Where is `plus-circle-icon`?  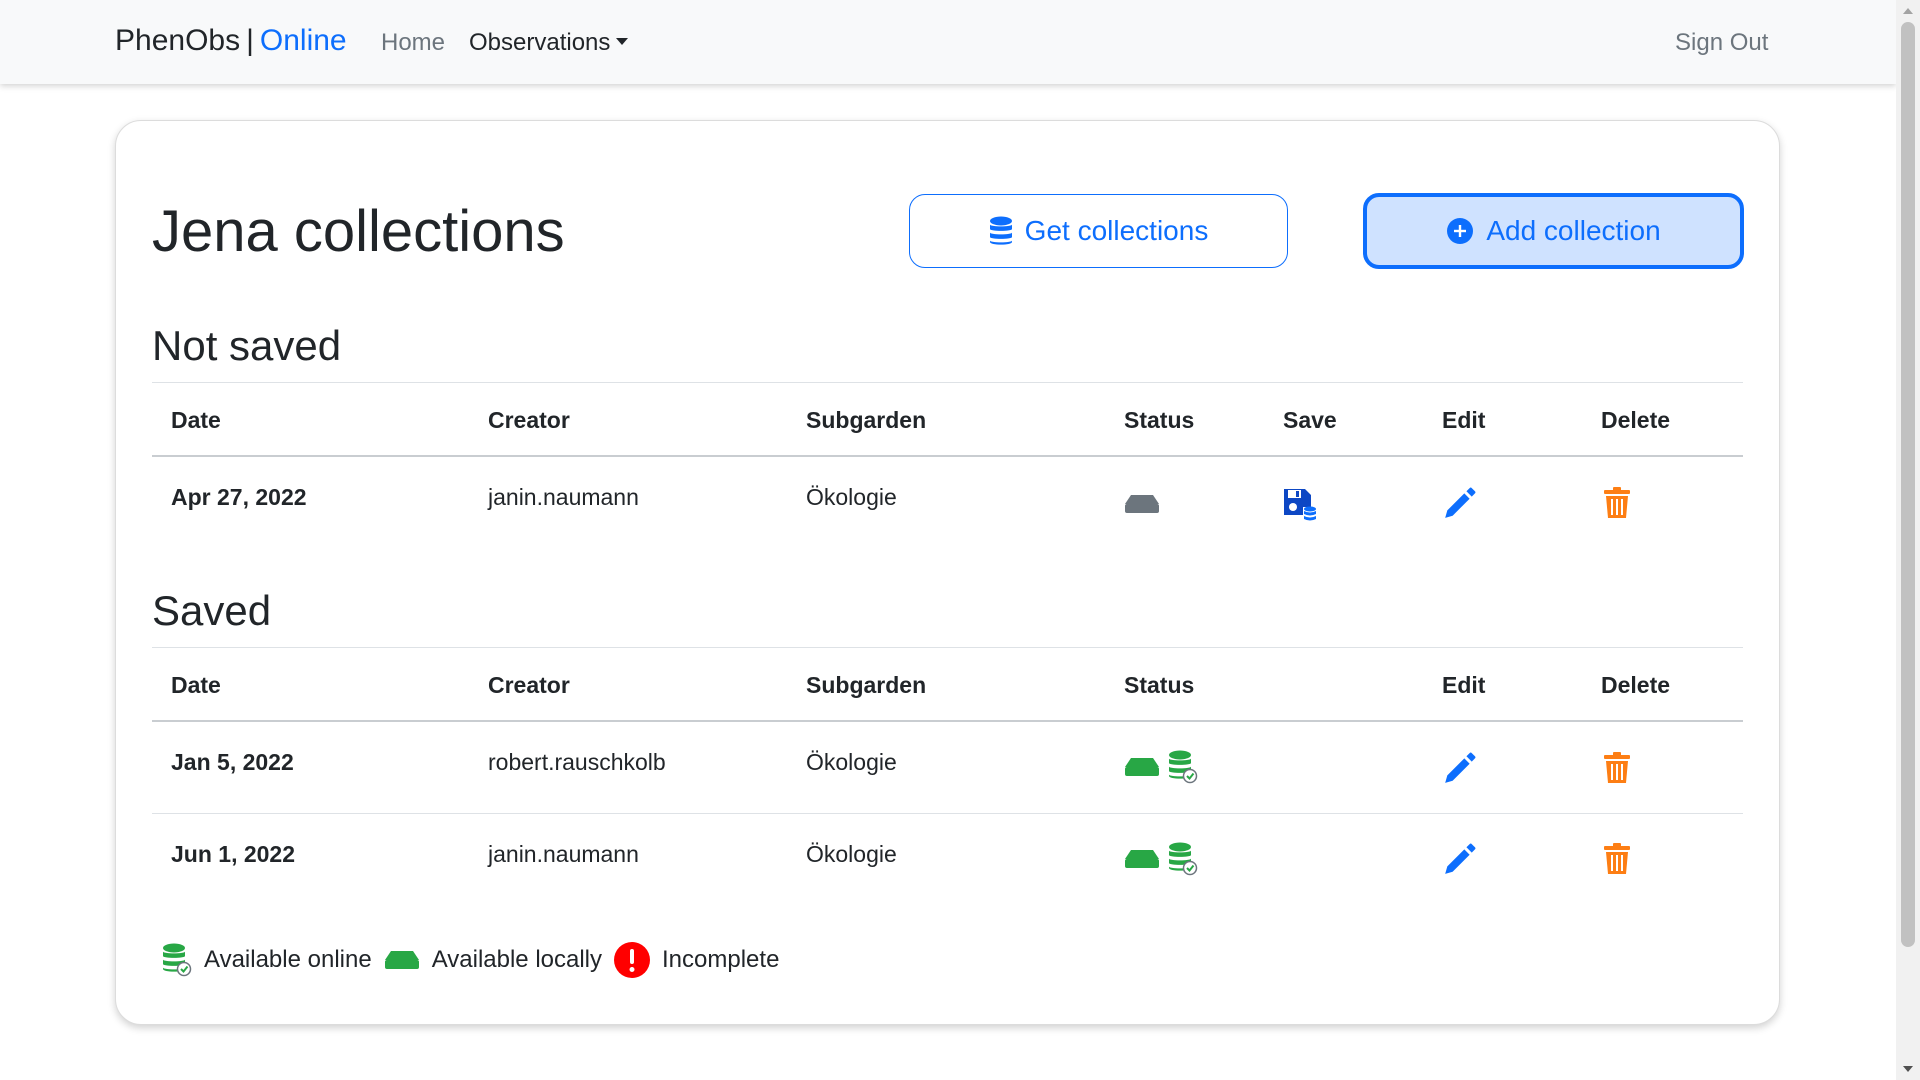 plus-circle-icon is located at coordinates (1460, 231).